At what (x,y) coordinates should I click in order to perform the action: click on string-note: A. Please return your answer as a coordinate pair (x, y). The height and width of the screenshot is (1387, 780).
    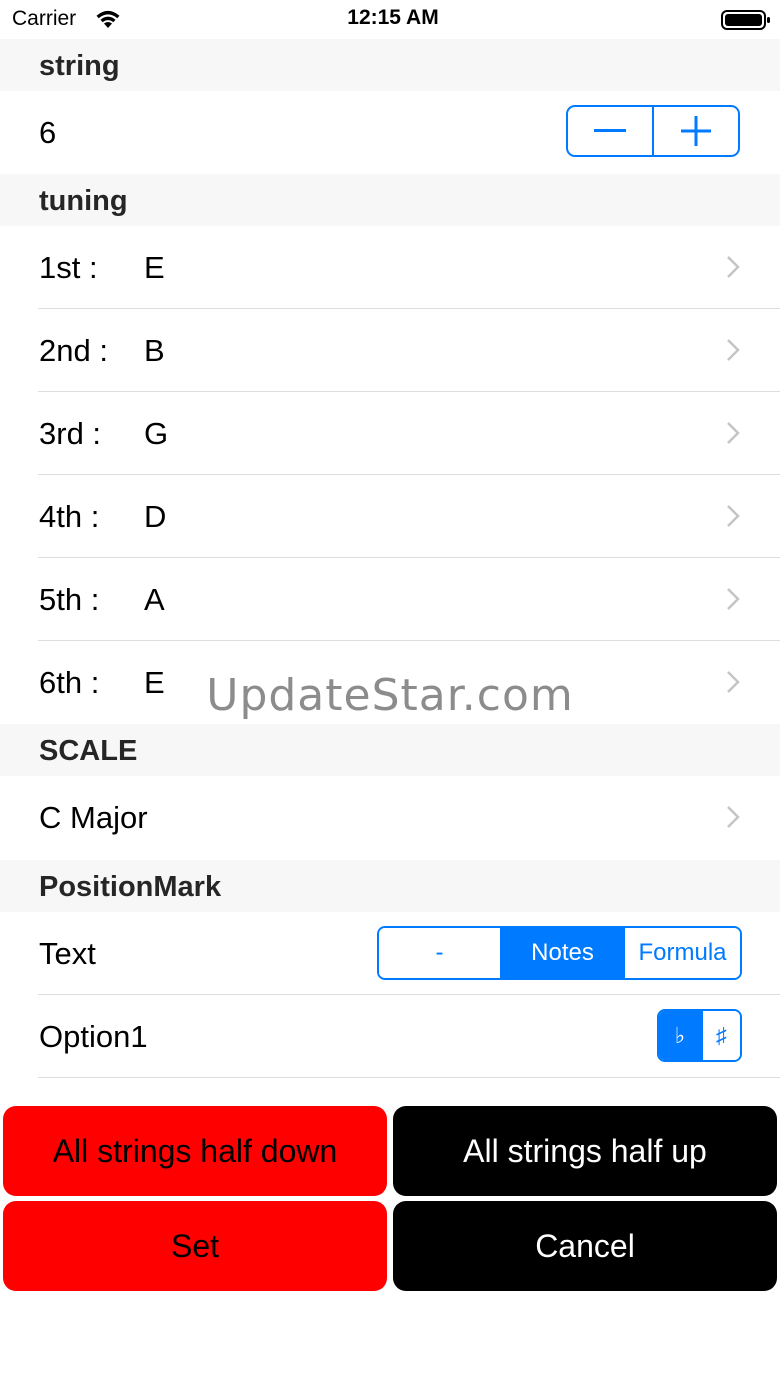
    Looking at the image, I should click on (154, 599).